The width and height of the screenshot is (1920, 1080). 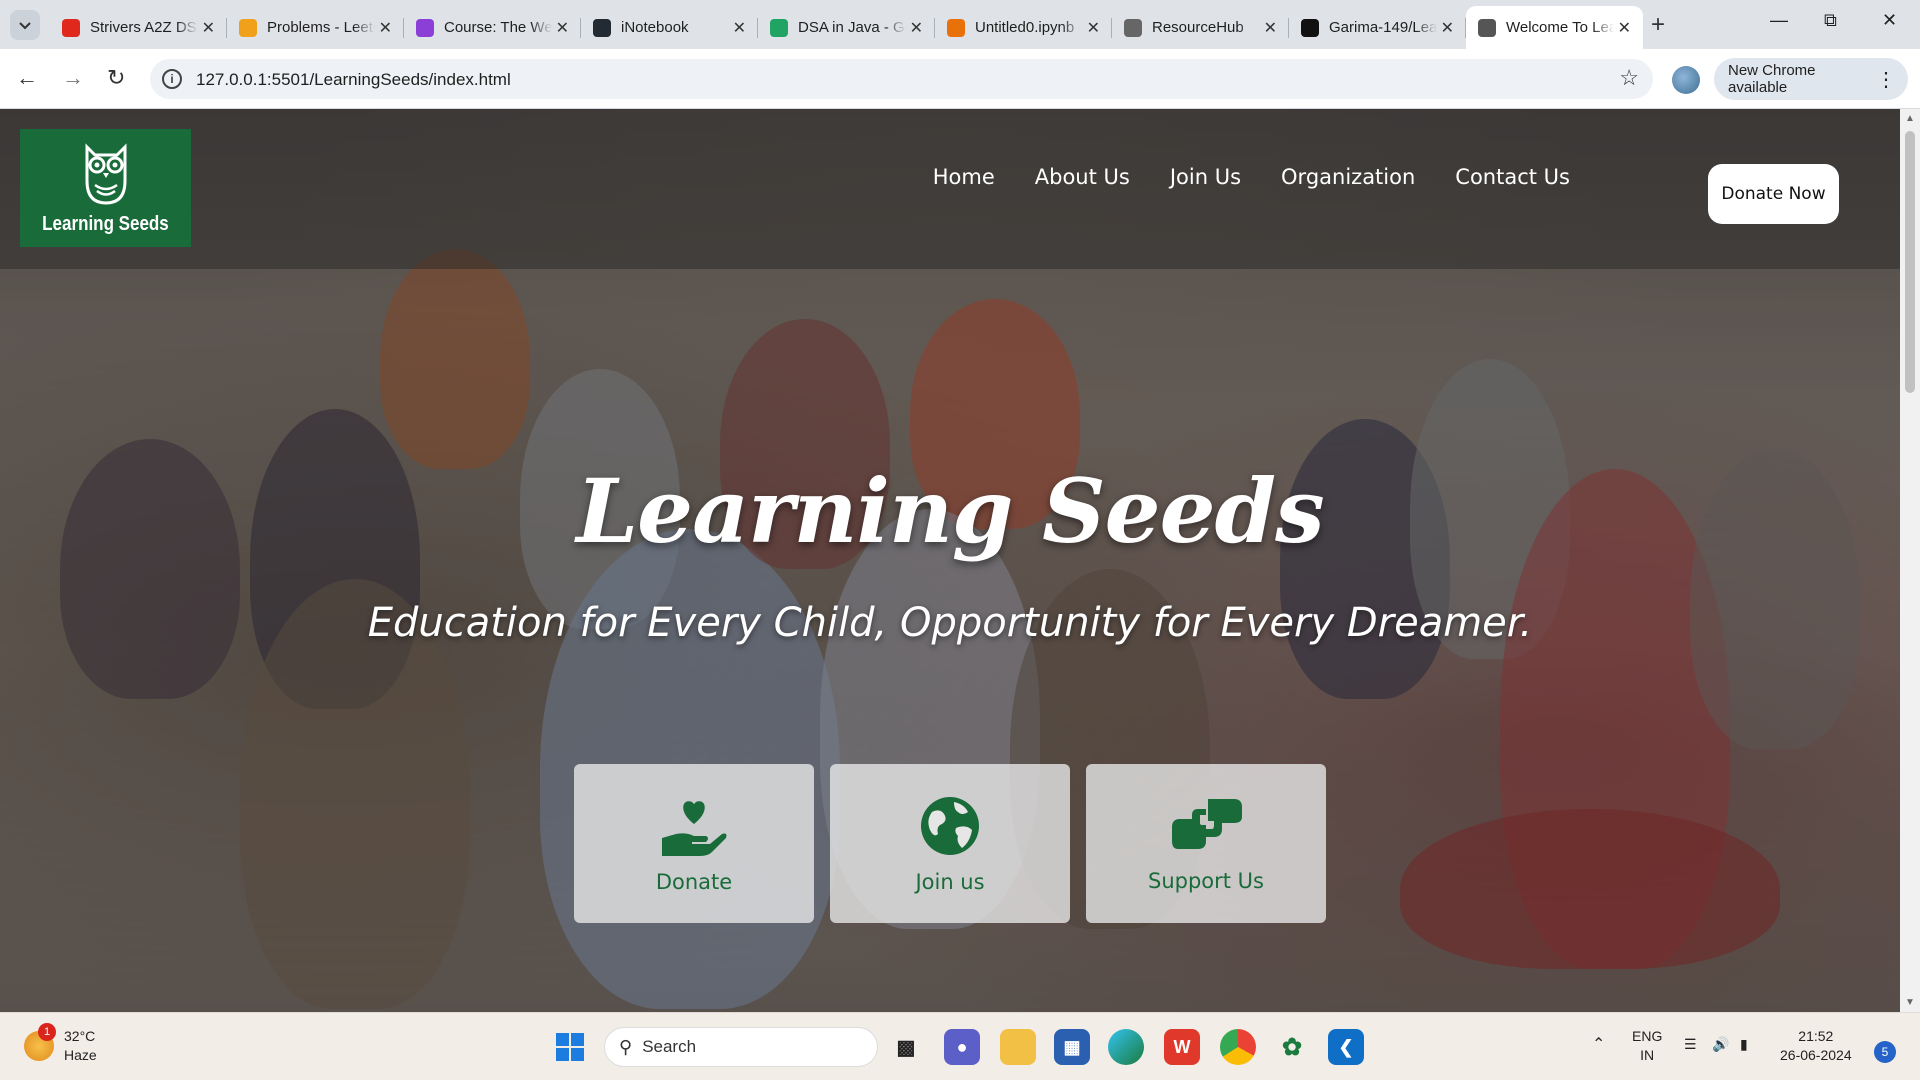 What do you see at coordinates (1072, 1047) in the screenshot?
I see `microsoft-store-icon: ▦` at bounding box center [1072, 1047].